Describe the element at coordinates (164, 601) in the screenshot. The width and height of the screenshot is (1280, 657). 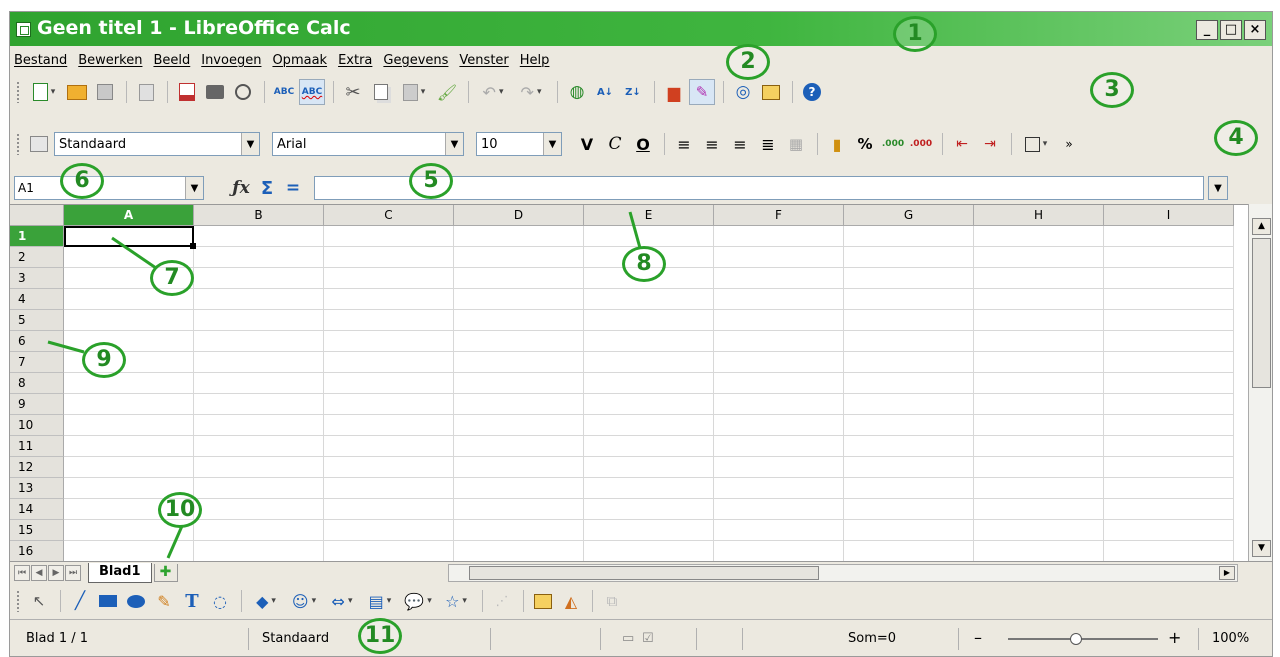
I see `freeform-button: ✎` at that location.